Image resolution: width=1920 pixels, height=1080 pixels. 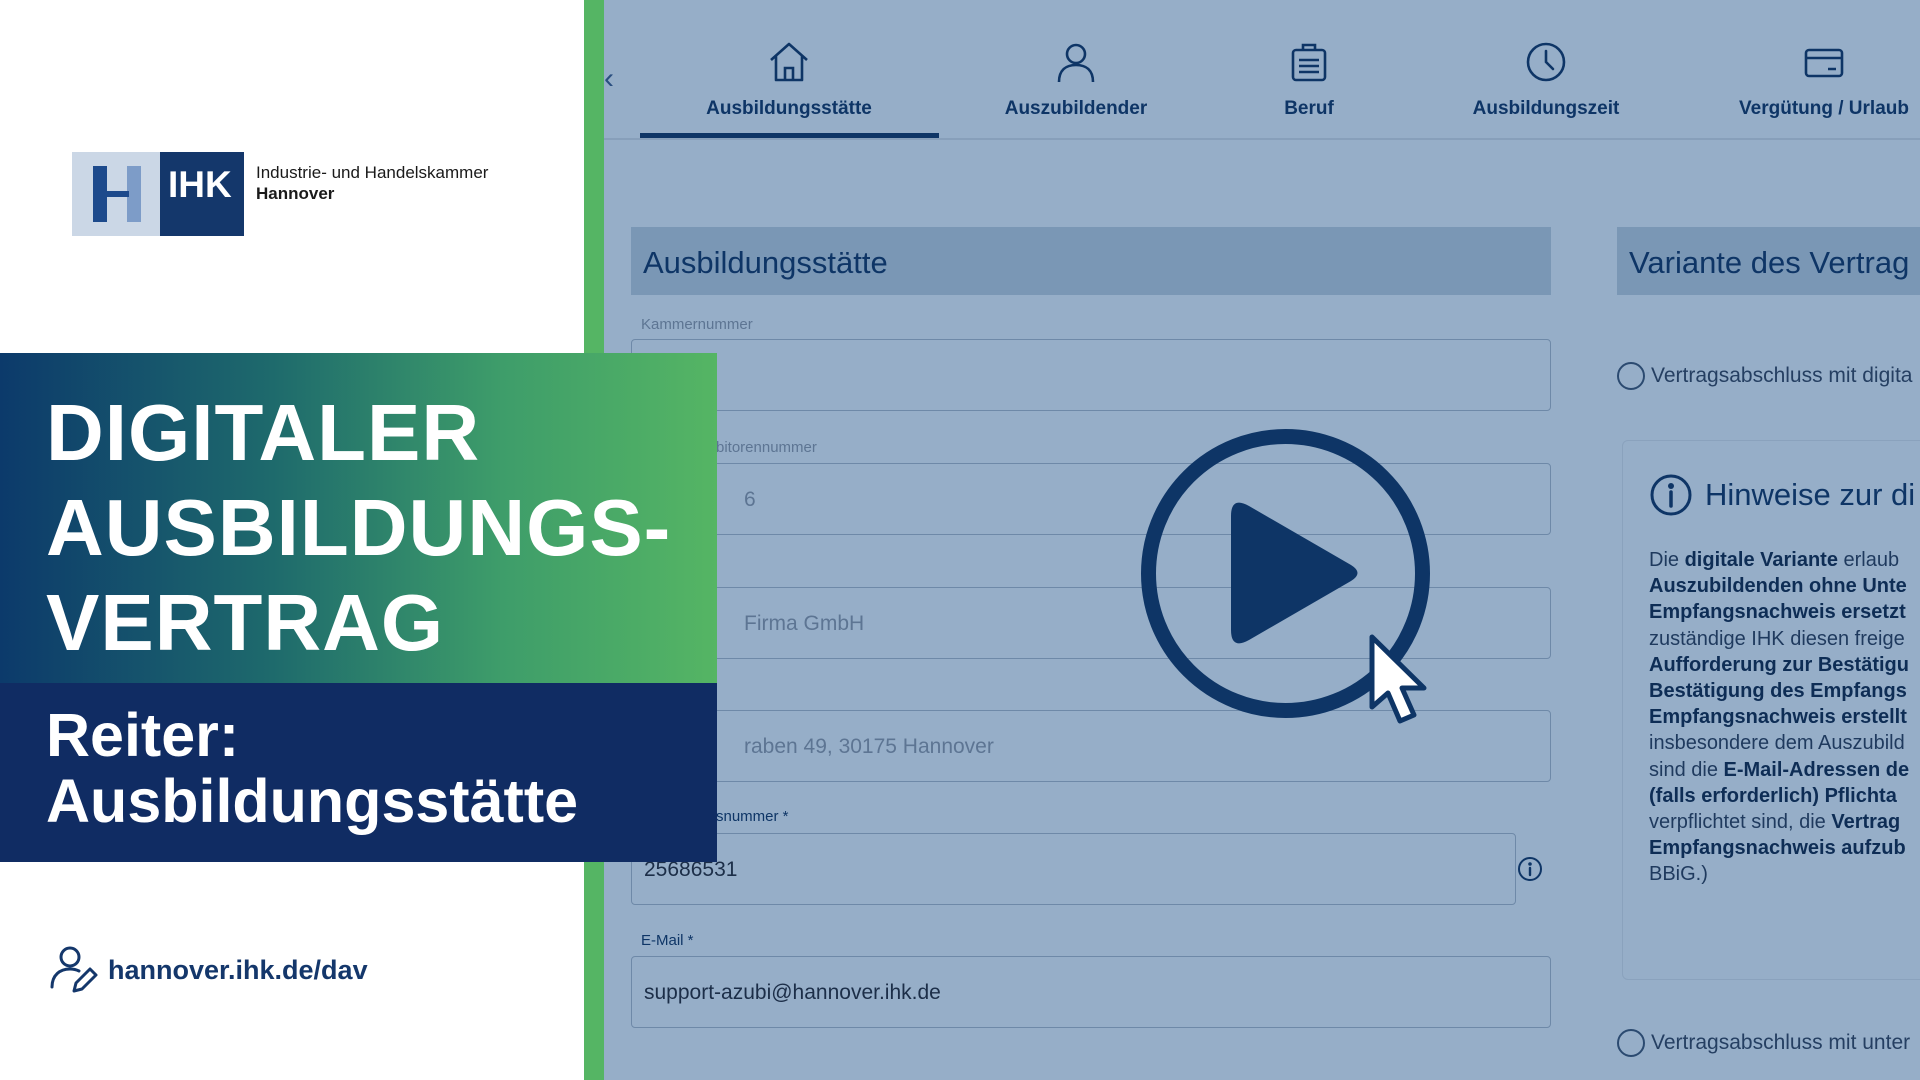 What do you see at coordinates (1309, 108) in the screenshot?
I see `tab-label: Beruf` at bounding box center [1309, 108].